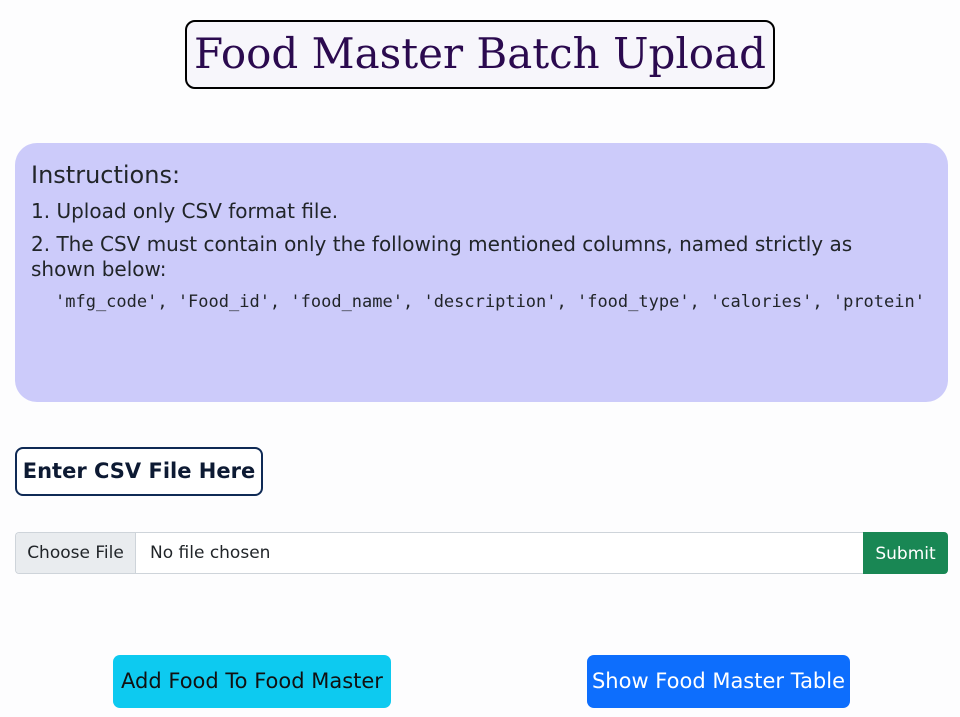  What do you see at coordinates (210, 553) in the screenshot?
I see `file-status-text: No file chosen` at bounding box center [210, 553].